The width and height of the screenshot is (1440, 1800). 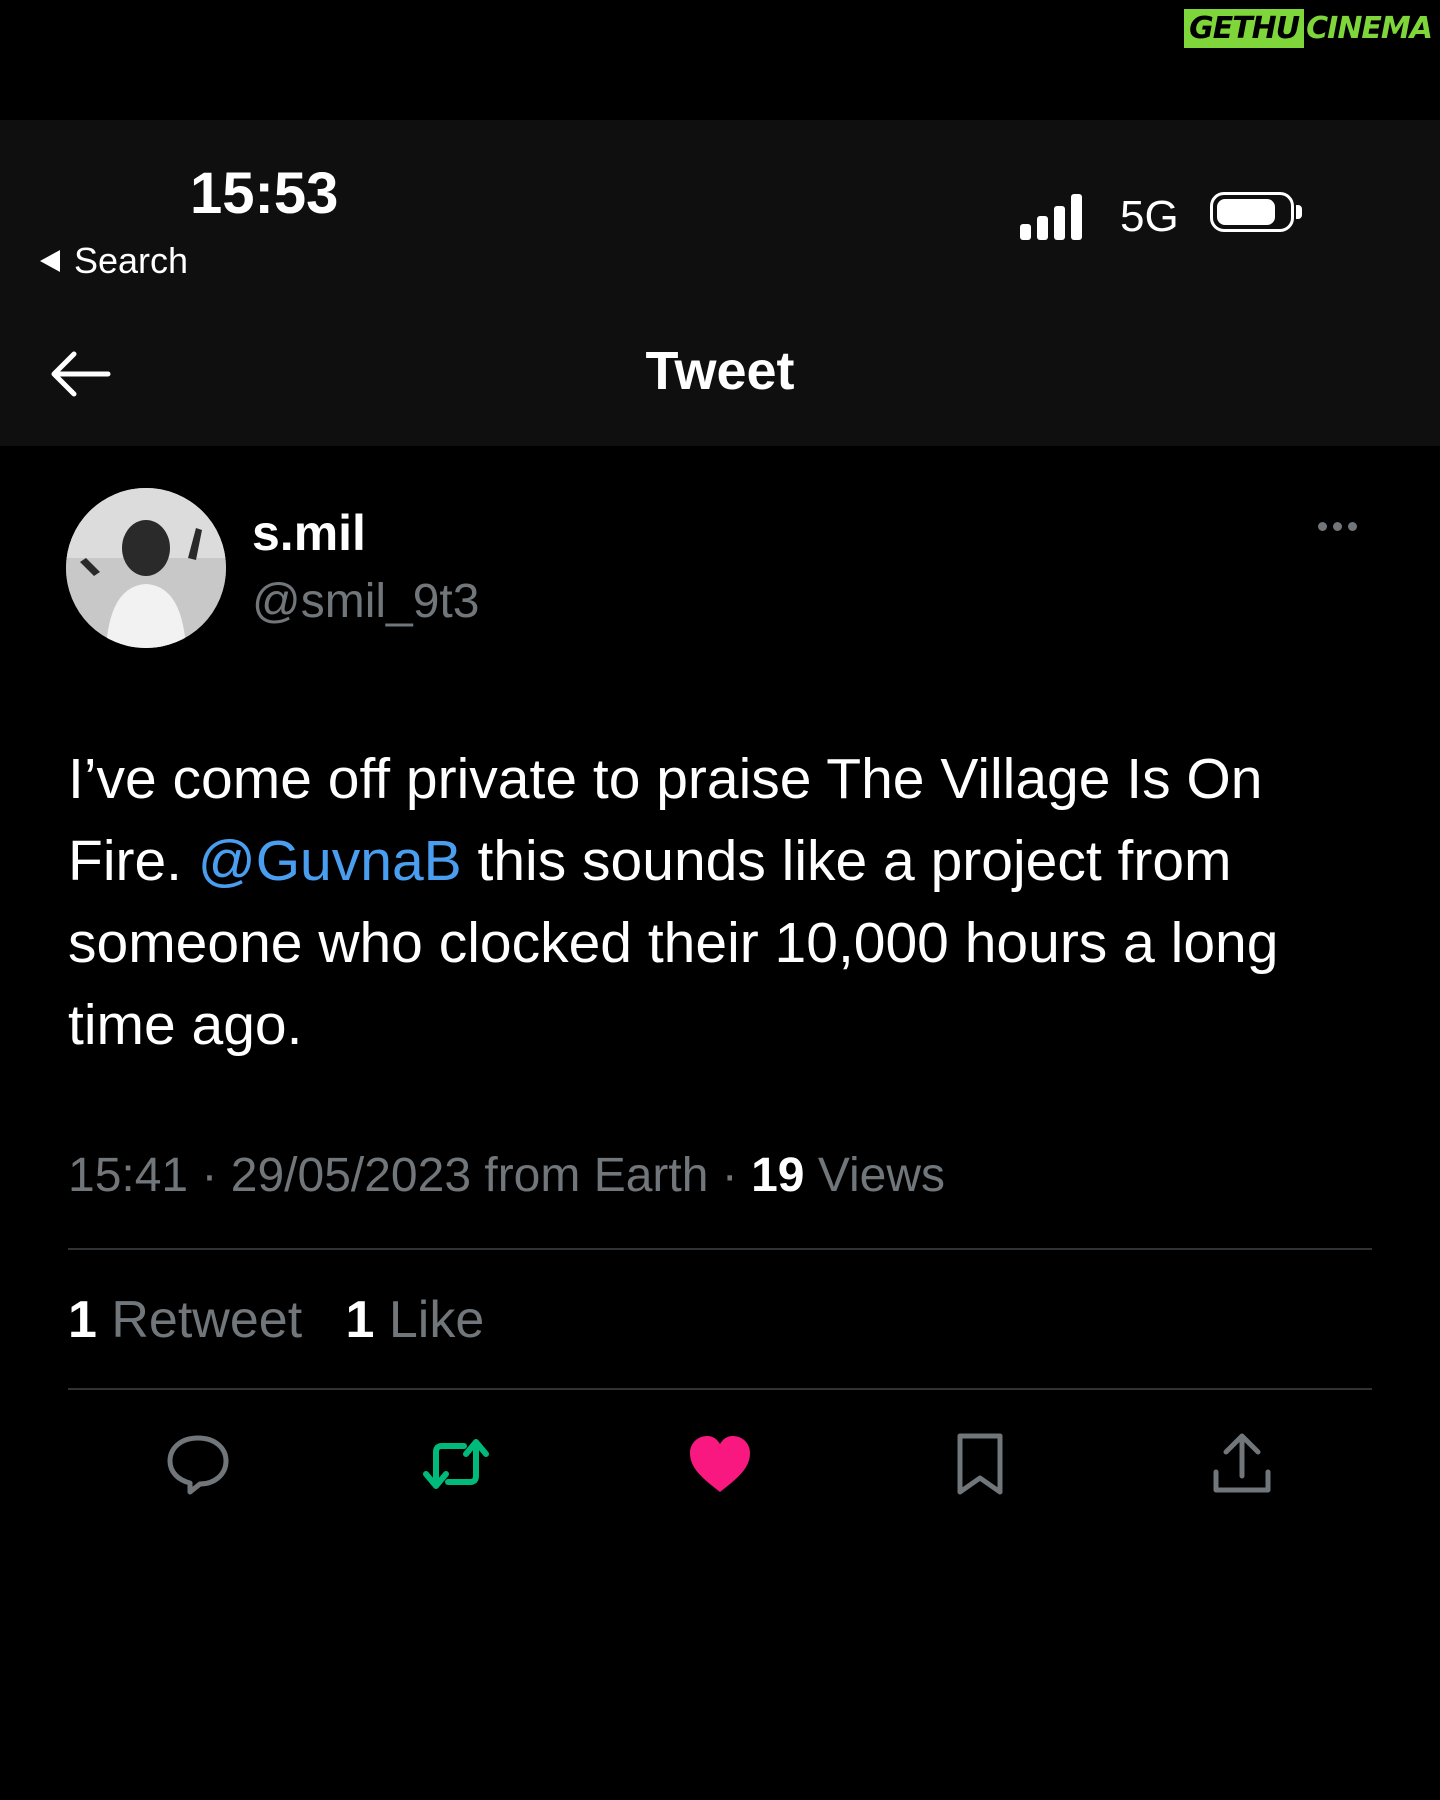 I want to click on status-time: 15:53, so click(x=264, y=193).